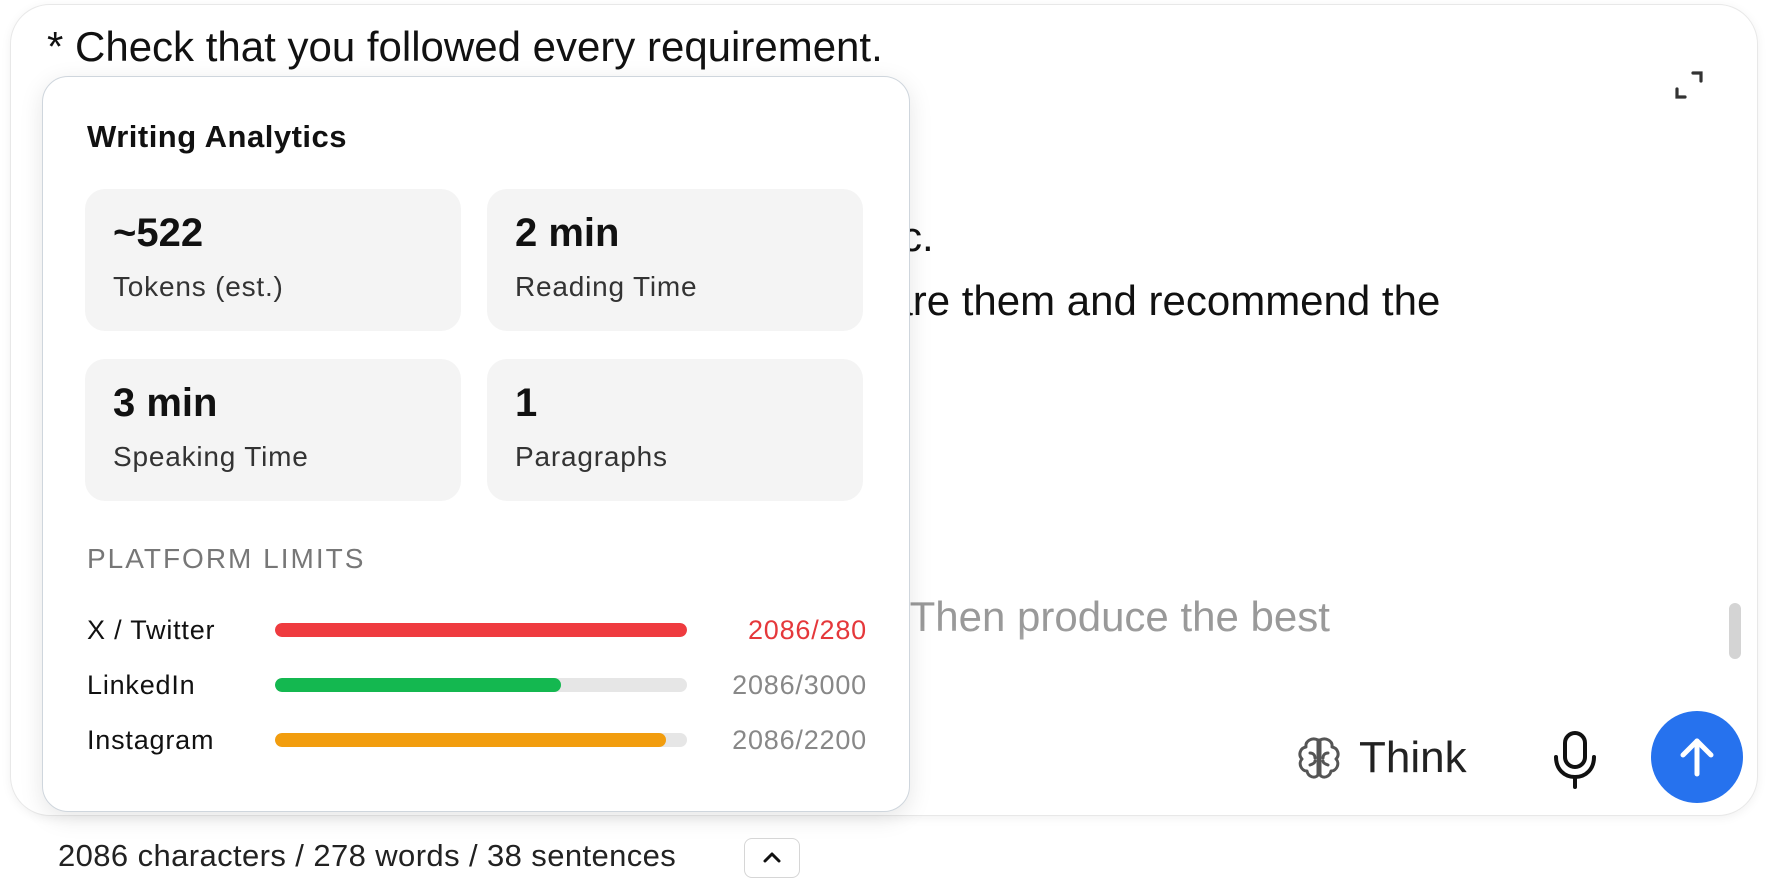  I want to click on limit-count: 2086/280, so click(807, 630).